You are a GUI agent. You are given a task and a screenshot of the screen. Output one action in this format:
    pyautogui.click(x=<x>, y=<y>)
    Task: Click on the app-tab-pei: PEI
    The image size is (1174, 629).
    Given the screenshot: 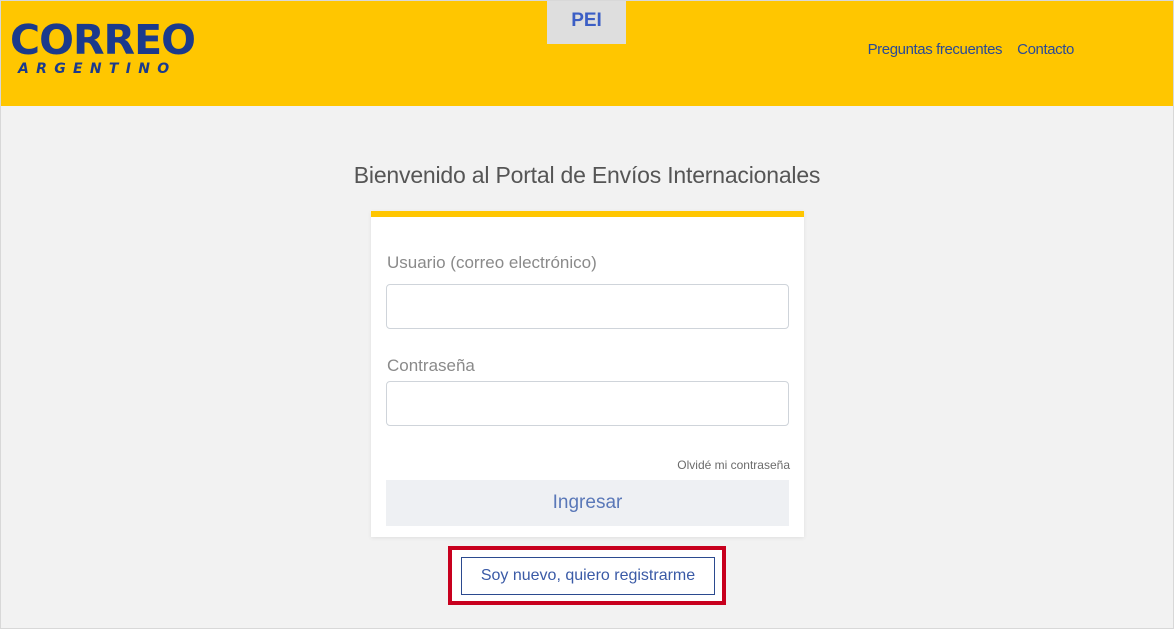 What is the action you would take?
    pyautogui.click(x=586, y=22)
    